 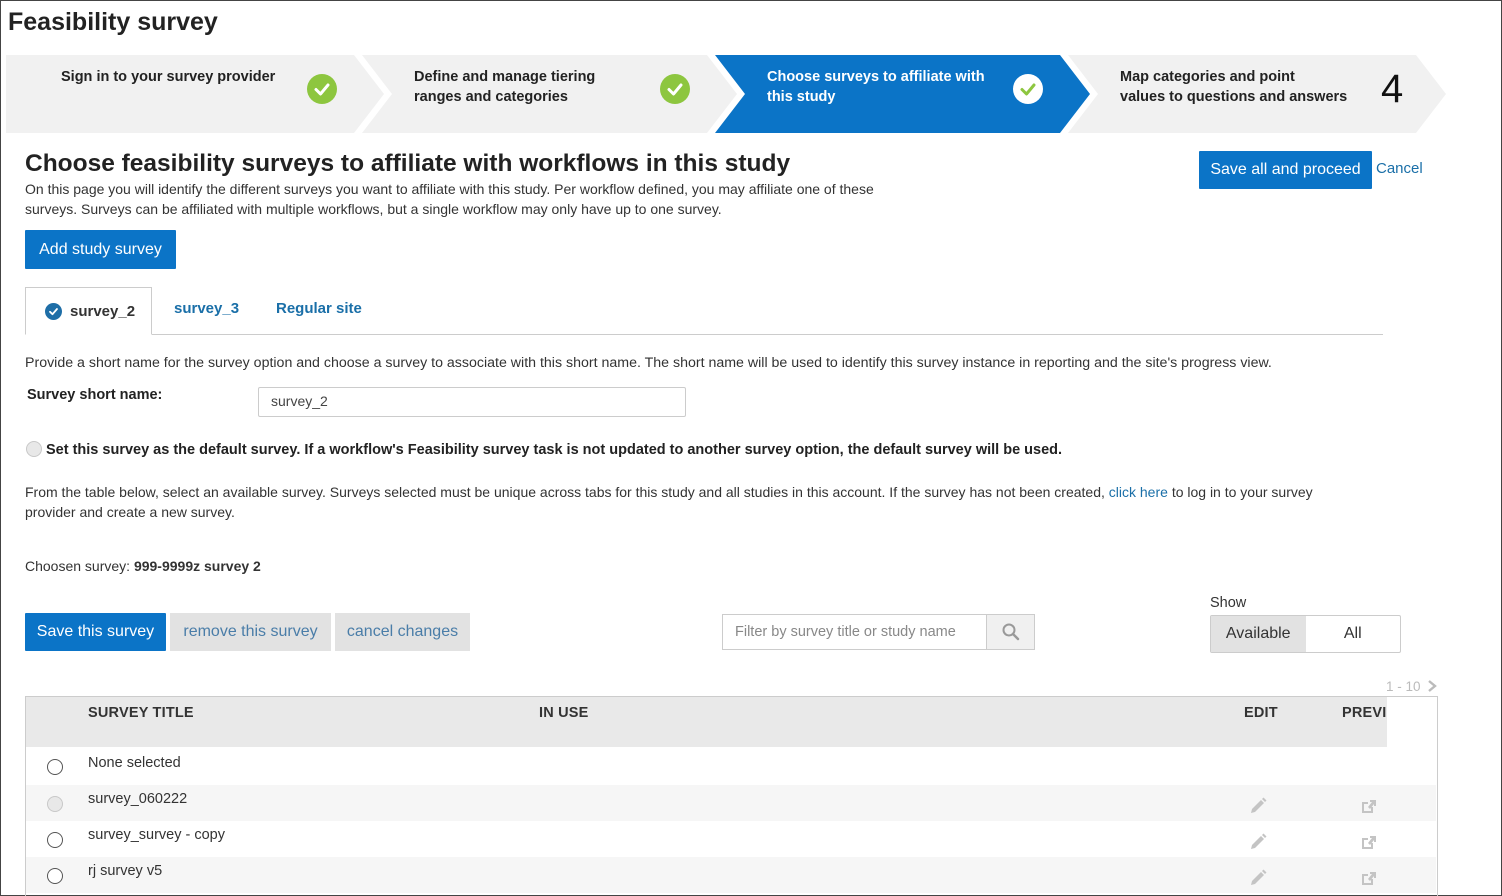 What do you see at coordinates (34, 449) in the screenshot?
I see `default-survey-radio` at bounding box center [34, 449].